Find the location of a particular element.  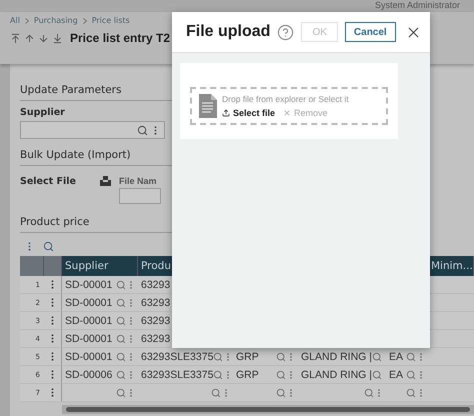

drop-zone: Drop file from explorer or Select it Select file Remove is located at coordinates (289, 106).